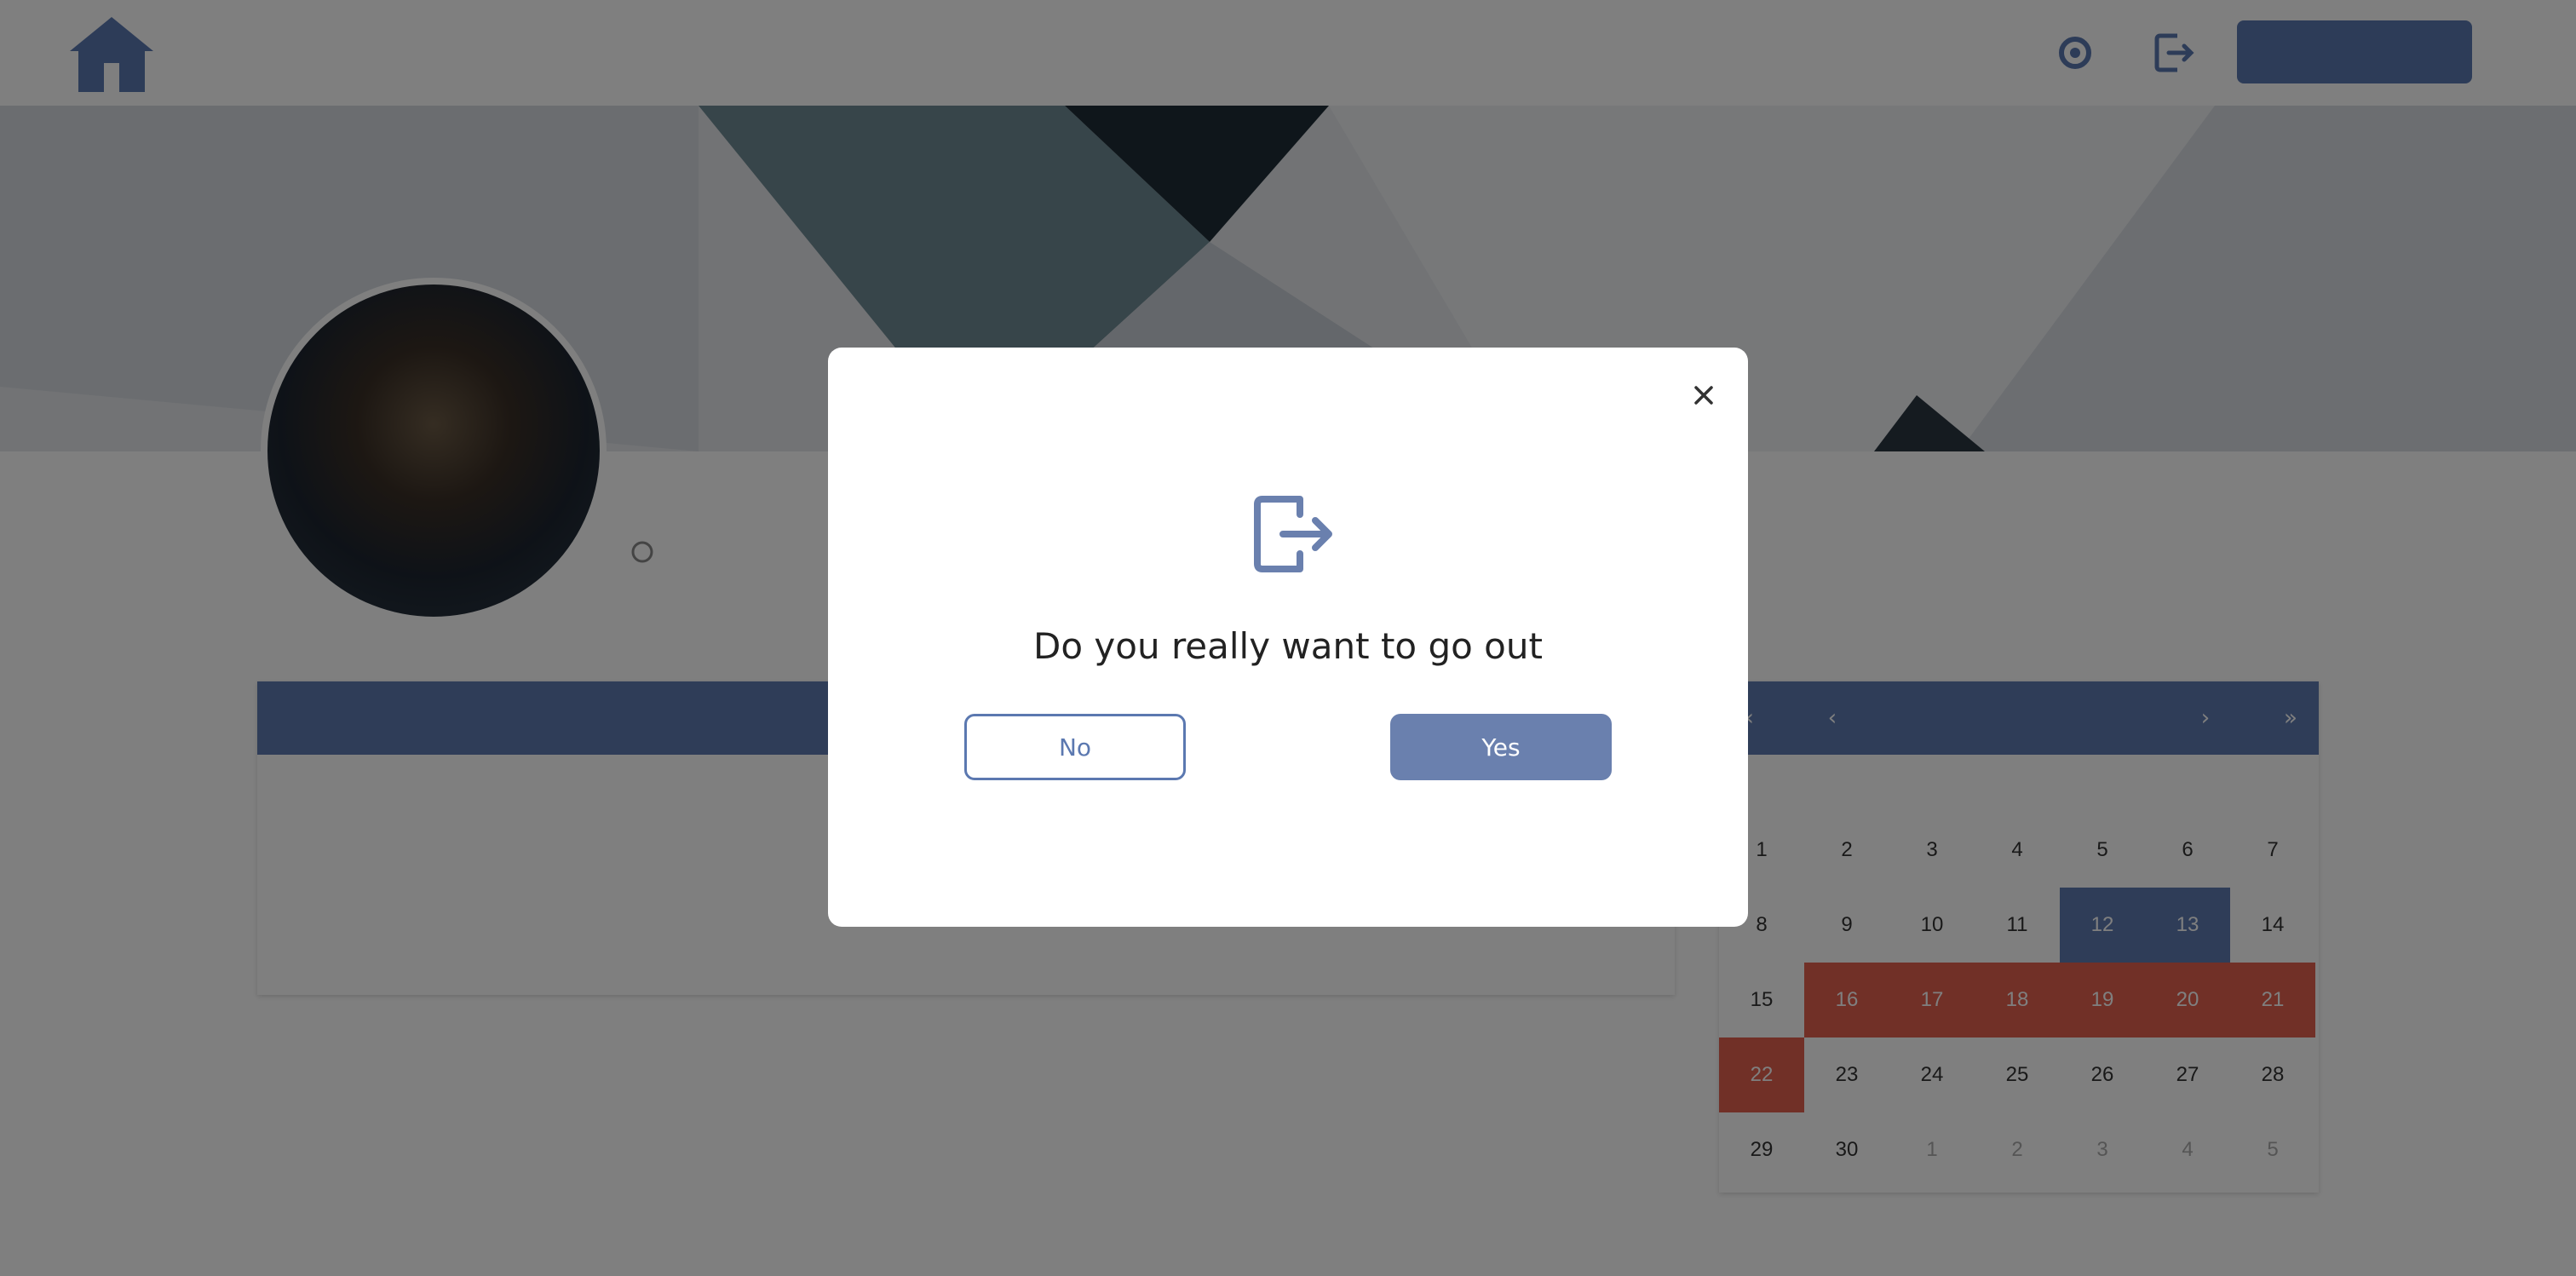  Describe the element at coordinates (1288, 646) in the screenshot. I see `modal-title: Do you really want to go out` at that location.